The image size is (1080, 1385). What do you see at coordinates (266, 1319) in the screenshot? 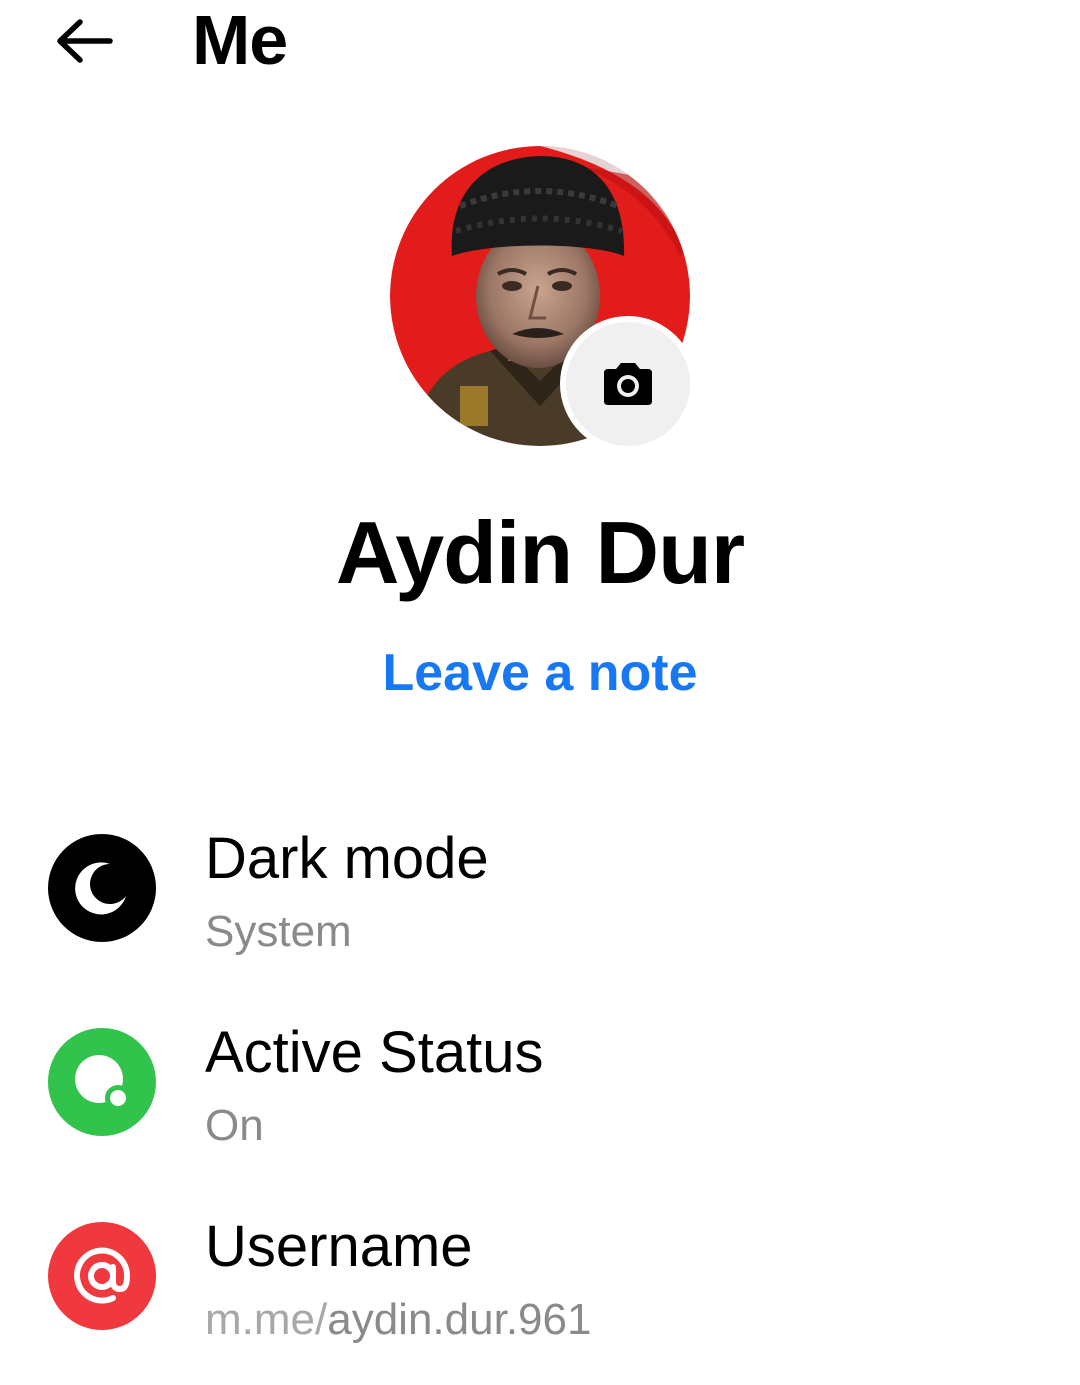
I see `username-prefix: m.me/` at bounding box center [266, 1319].